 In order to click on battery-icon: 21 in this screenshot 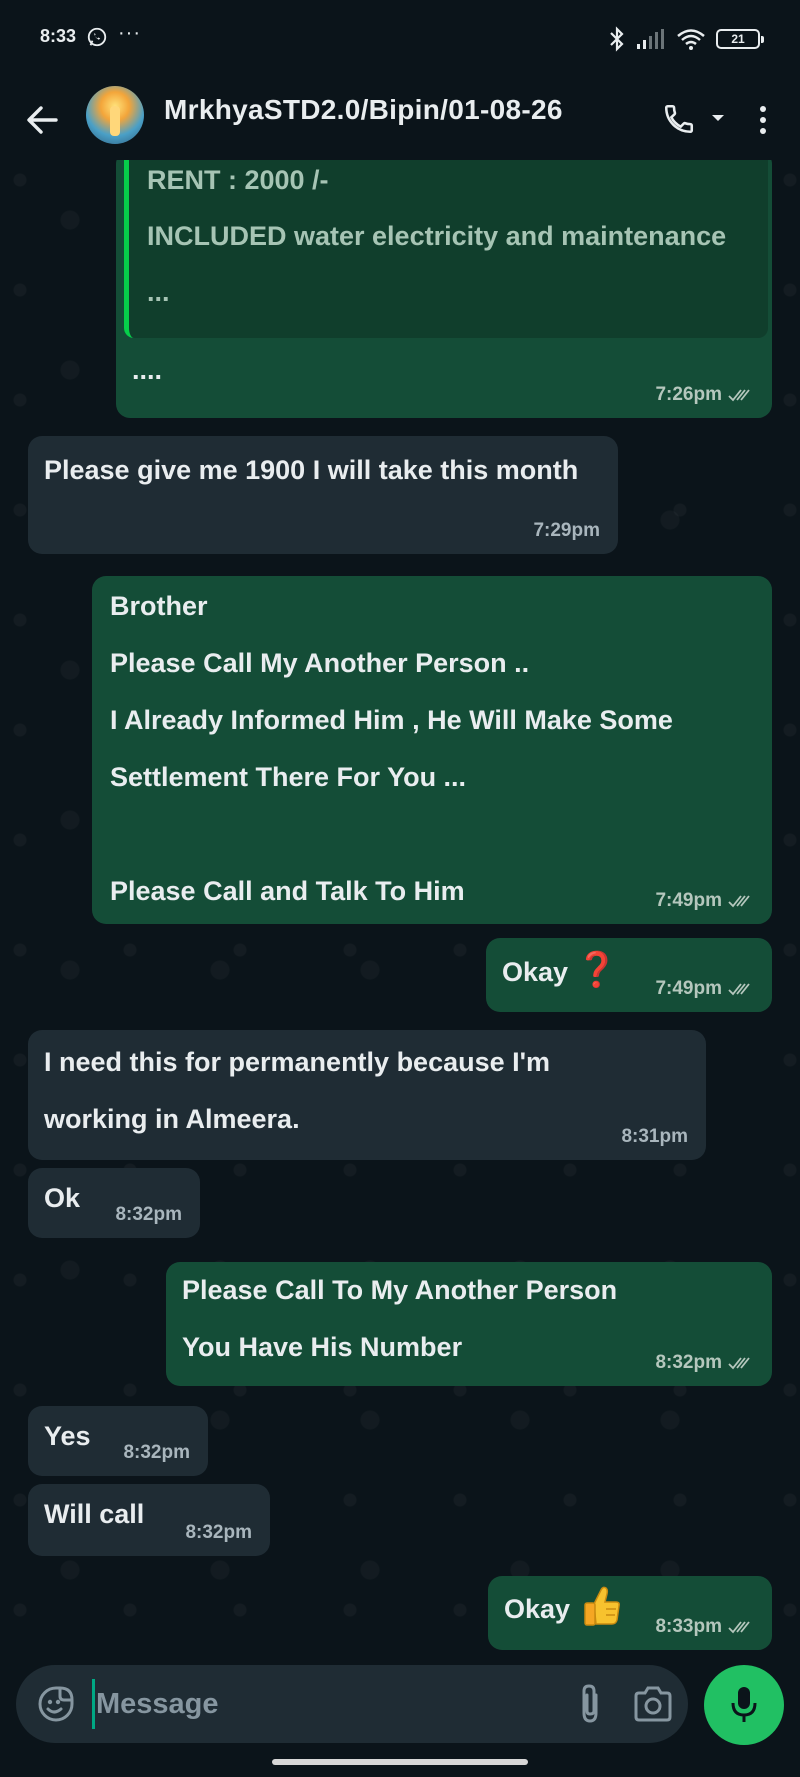, I will do `click(740, 39)`.